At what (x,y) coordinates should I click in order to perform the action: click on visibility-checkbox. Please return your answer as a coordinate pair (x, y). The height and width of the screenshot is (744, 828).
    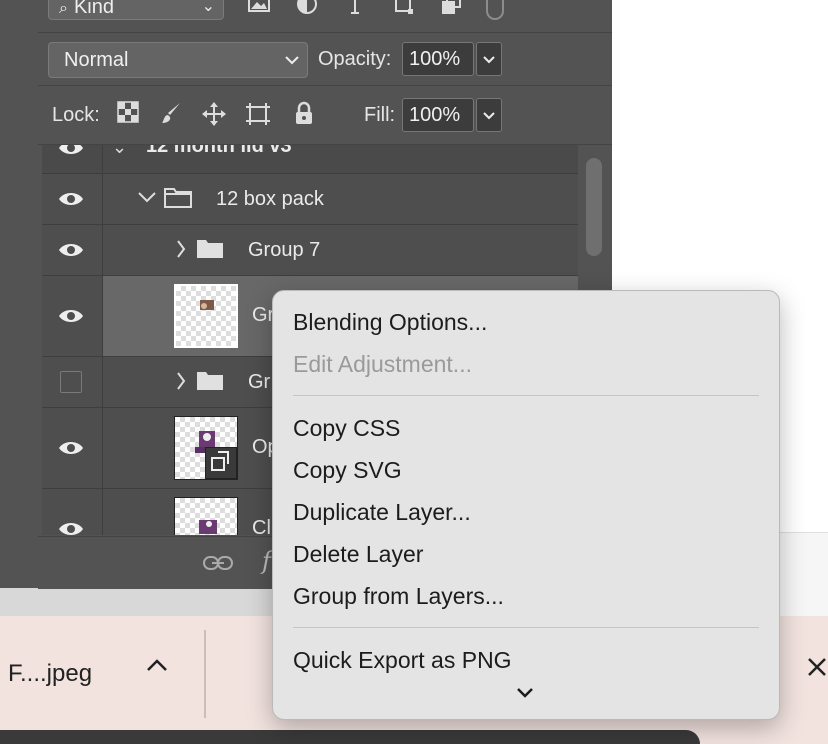
    Looking at the image, I should click on (71, 382).